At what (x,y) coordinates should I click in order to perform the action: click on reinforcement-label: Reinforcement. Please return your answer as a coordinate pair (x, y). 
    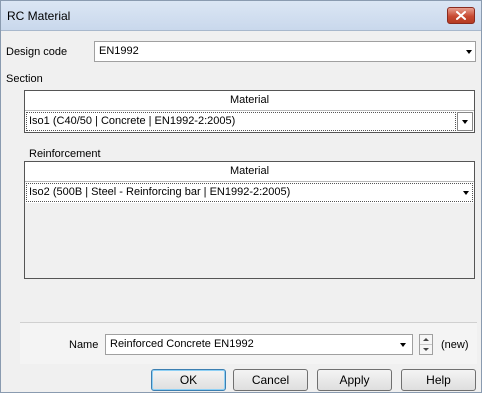
    Looking at the image, I should click on (65, 154).